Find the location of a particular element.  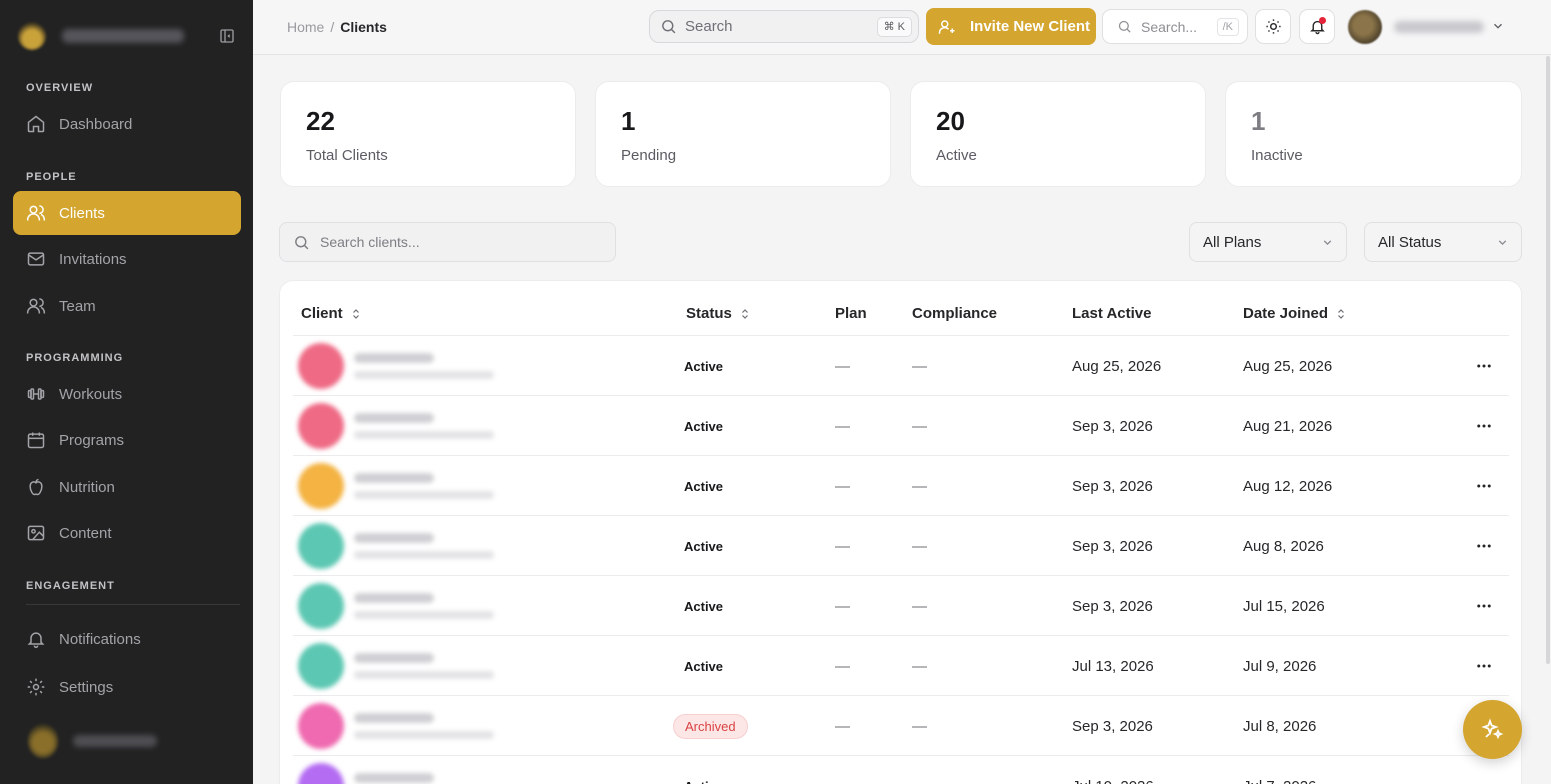

table-row: Active — — Sep 3, 2026 Jul 15, 2026 is located at coordinates (901, 605).